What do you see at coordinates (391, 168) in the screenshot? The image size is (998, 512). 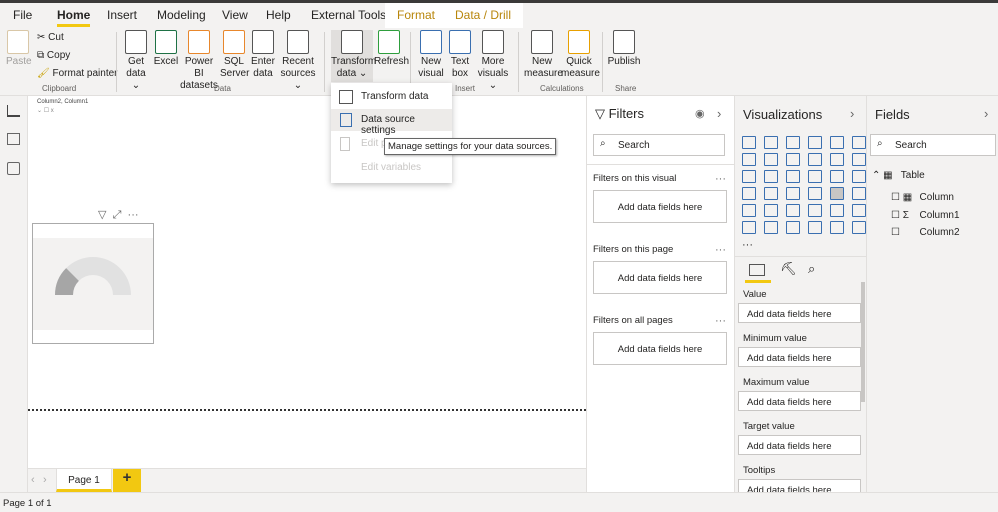 I see `menu-item-edit-variables: Edit variables` at bounding box center [391, 168].